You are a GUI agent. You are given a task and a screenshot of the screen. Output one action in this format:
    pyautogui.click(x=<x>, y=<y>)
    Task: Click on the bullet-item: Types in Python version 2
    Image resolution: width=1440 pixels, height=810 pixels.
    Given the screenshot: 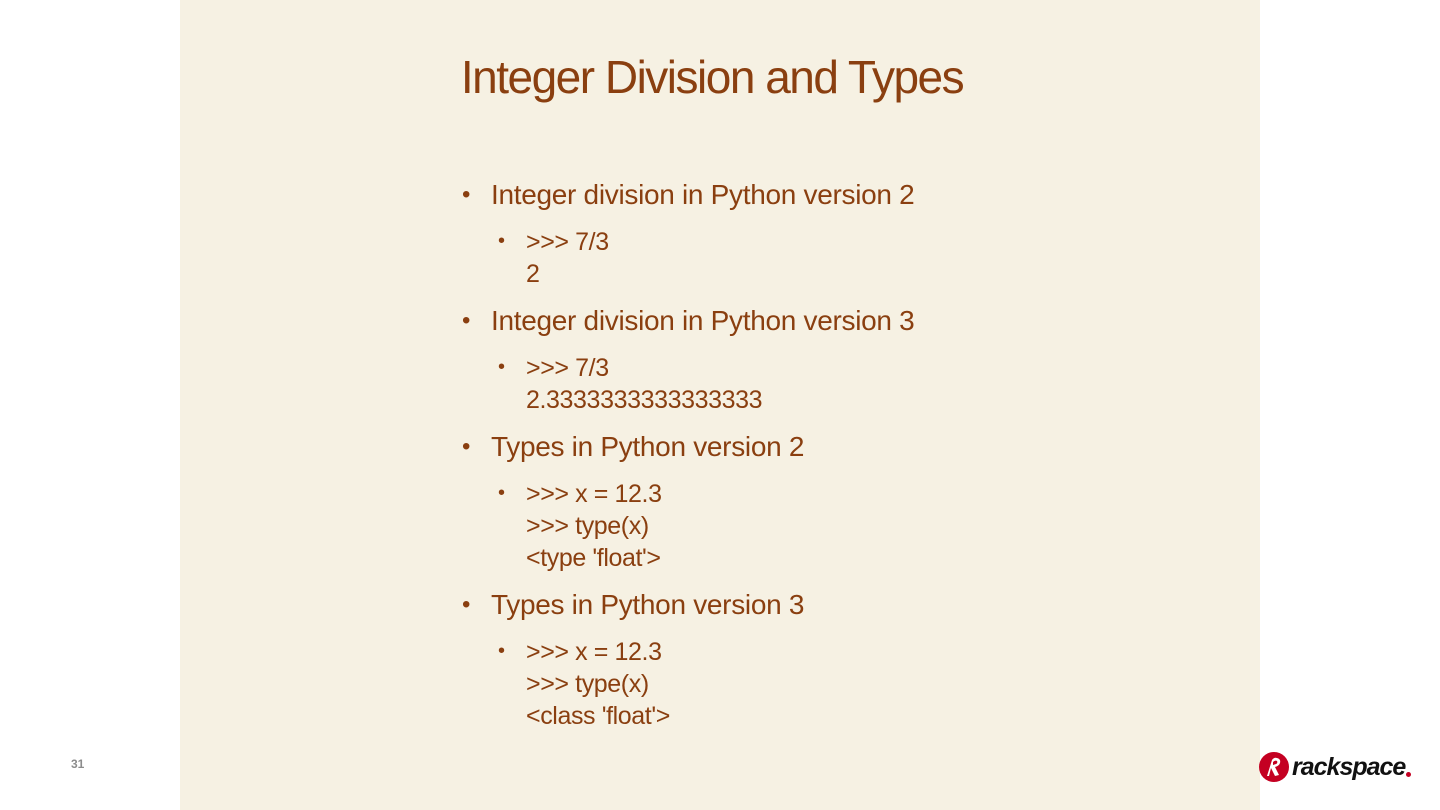 What is the action you would take?
    pyautogui.click(x=812, y=447)
    